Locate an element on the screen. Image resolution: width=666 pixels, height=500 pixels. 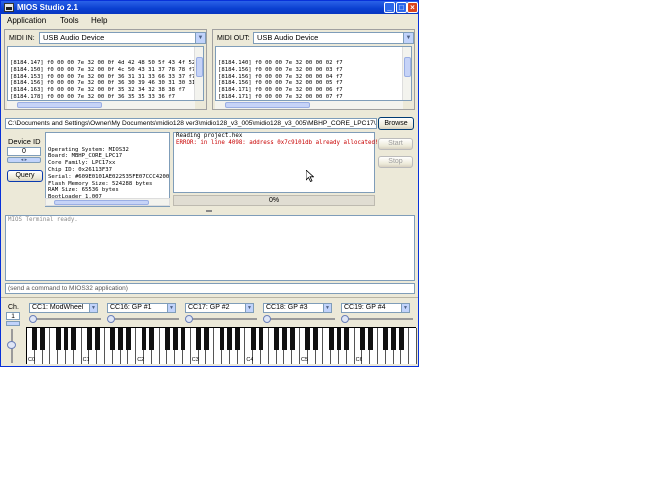
device-info-hscrollbar is located at coordinates (107, 202).